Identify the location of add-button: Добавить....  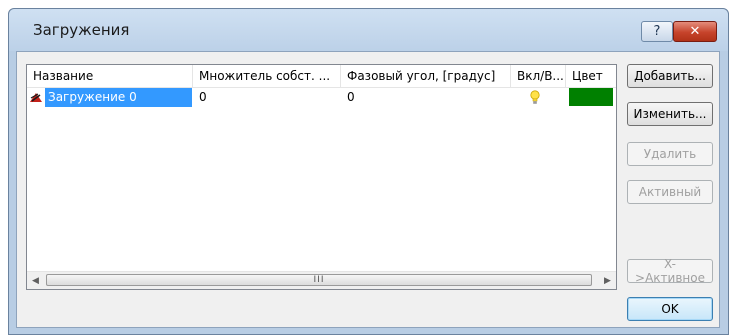
(670, 76).